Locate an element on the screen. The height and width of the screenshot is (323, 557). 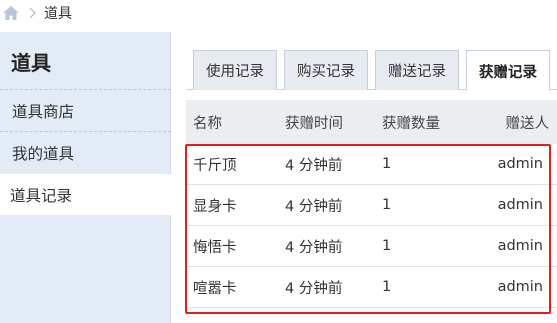
sidebar-title: 道具 is located at coordinates (31, 63).